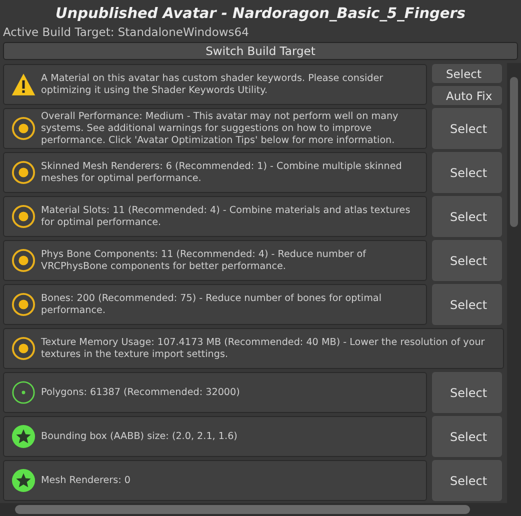 The image size is (521, 516). What do you see at coordinates (260, 14) in the screenshot?
I see `window-title: Unpublished Avatar - Nardoragon_Basic_5_Fingers` at bounding box center [260, 14].